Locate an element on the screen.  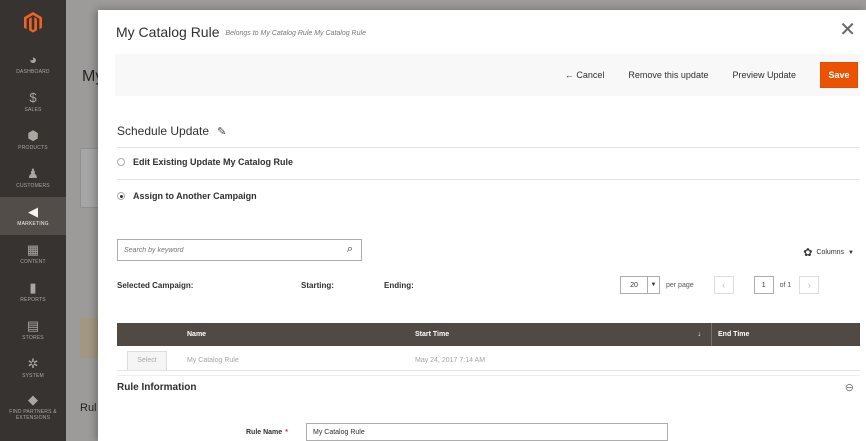
nav-label: FIND PARTNERS & EXTENSIONS is located at coordinates (33, 415).